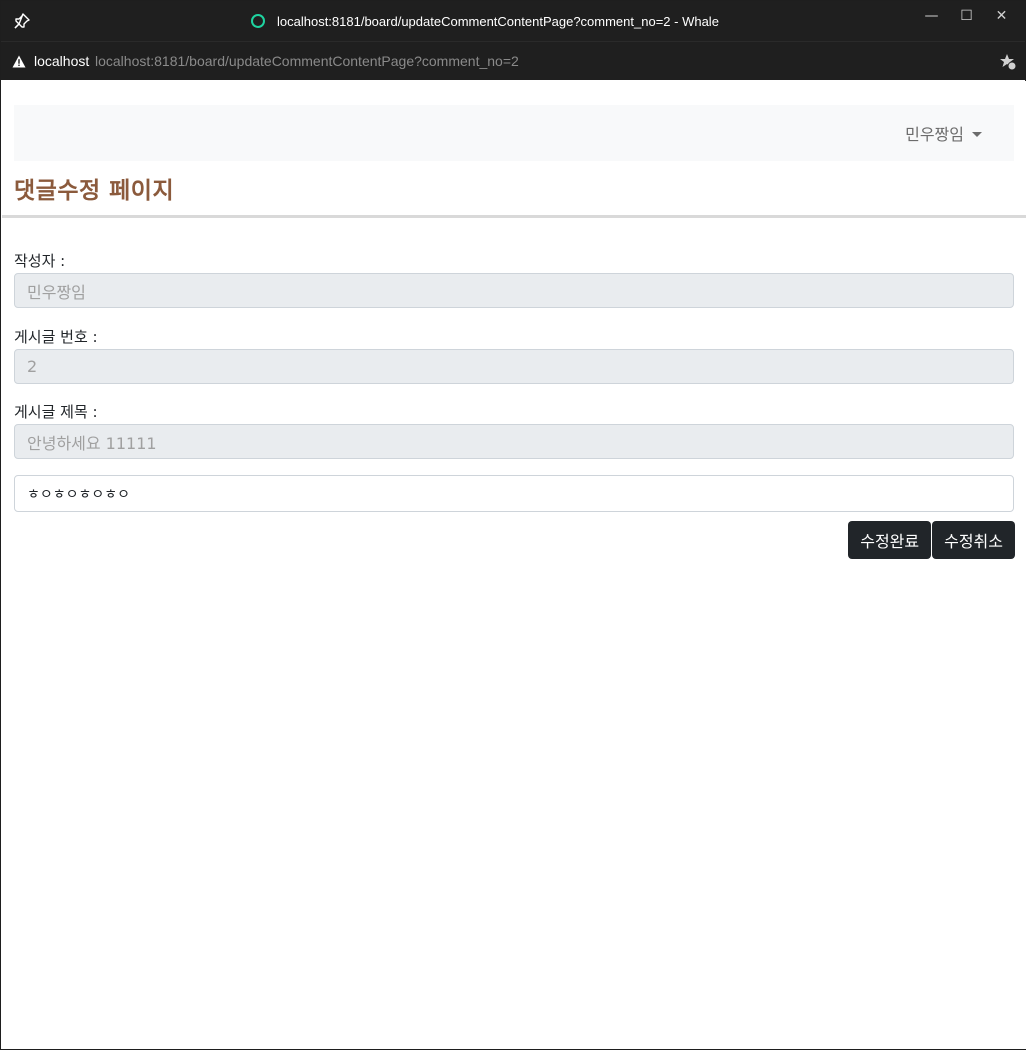 The image size is (1026, 1050). Describe the element at coordinates (56, 337) in the screenshot. I see `post-no-label: 게시글 번호 :` at that location.